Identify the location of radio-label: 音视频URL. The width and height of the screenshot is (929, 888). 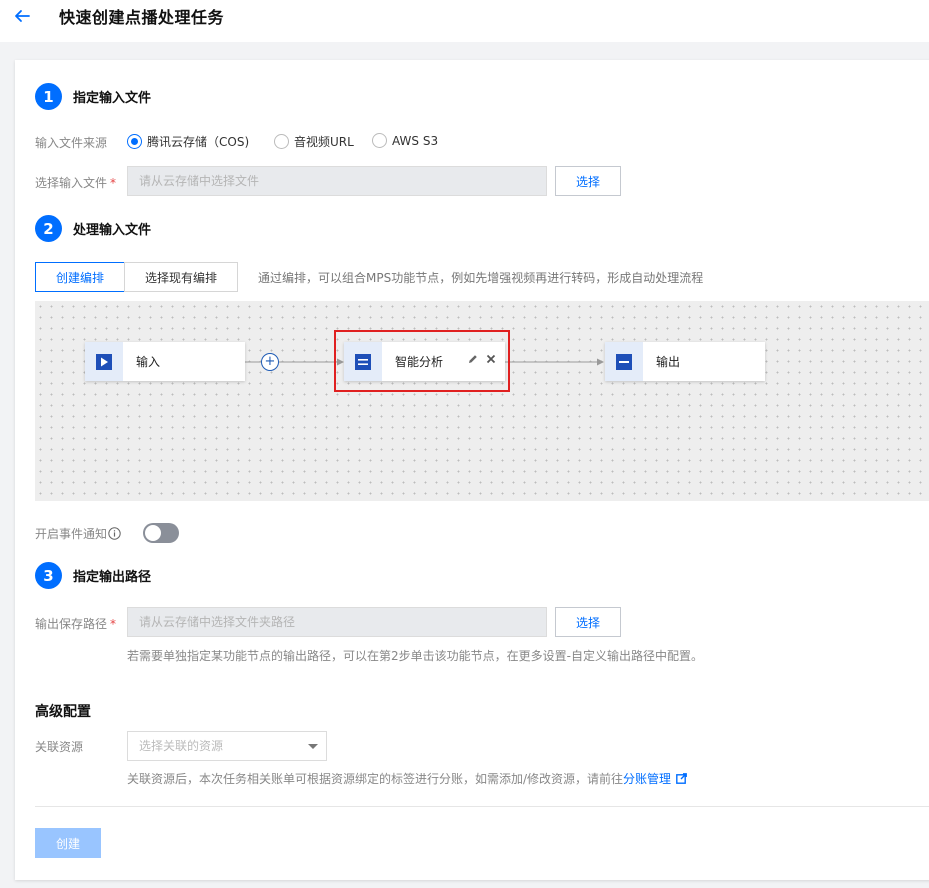
(324, 142).